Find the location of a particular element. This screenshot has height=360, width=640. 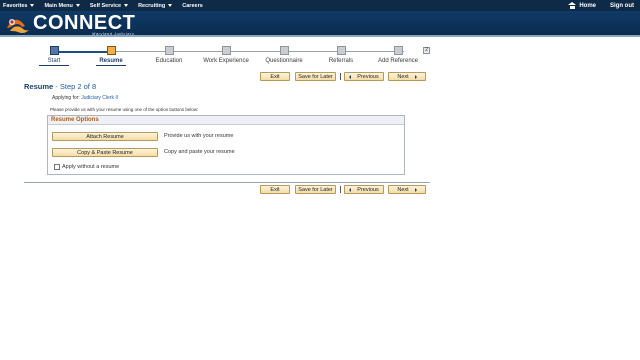

previous-button-bottom: Previous is located at coordinates (364, 189).